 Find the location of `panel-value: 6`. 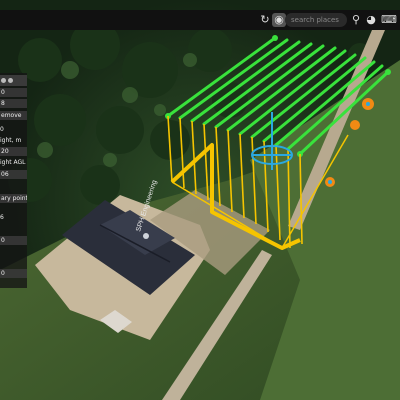

panel-value: 6 is located at coordinates (2, 217).